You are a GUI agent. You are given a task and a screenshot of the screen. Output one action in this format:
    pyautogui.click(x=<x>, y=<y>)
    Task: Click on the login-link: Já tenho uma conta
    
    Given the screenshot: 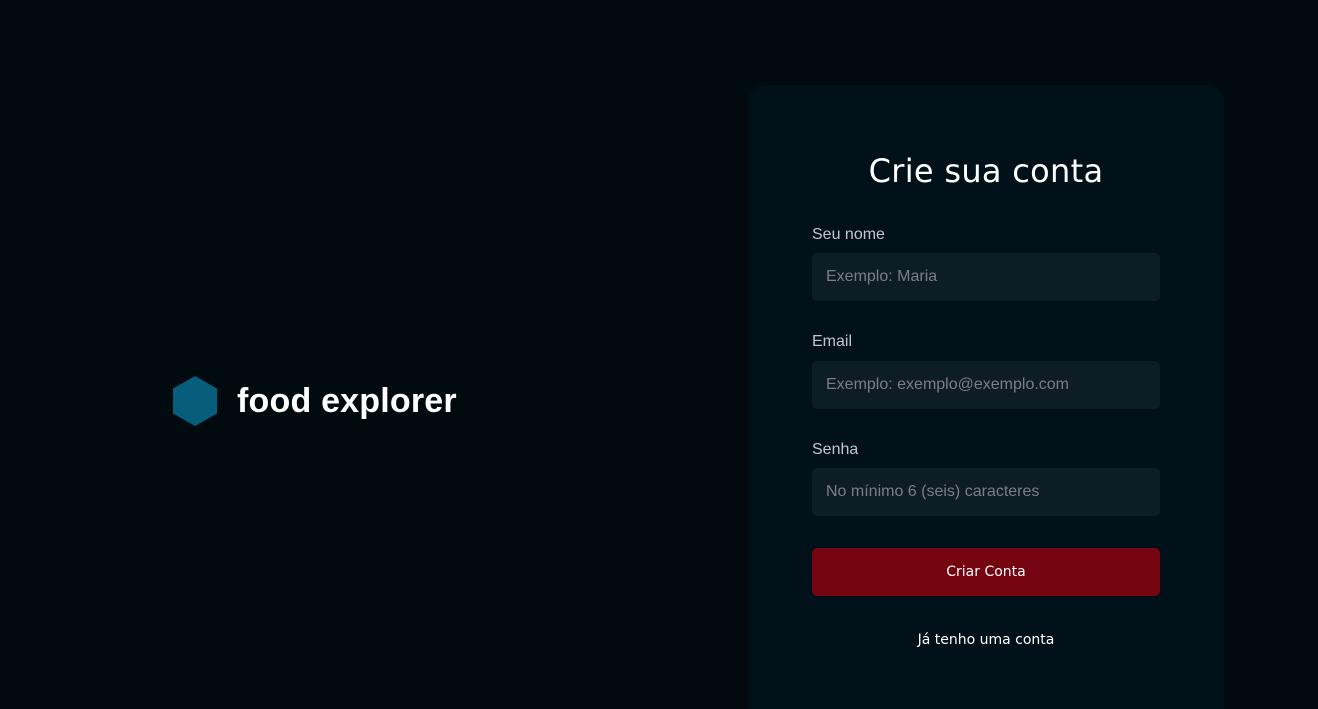 What is the action you would take?
    pyautogui.click(x=986, y=640)
    